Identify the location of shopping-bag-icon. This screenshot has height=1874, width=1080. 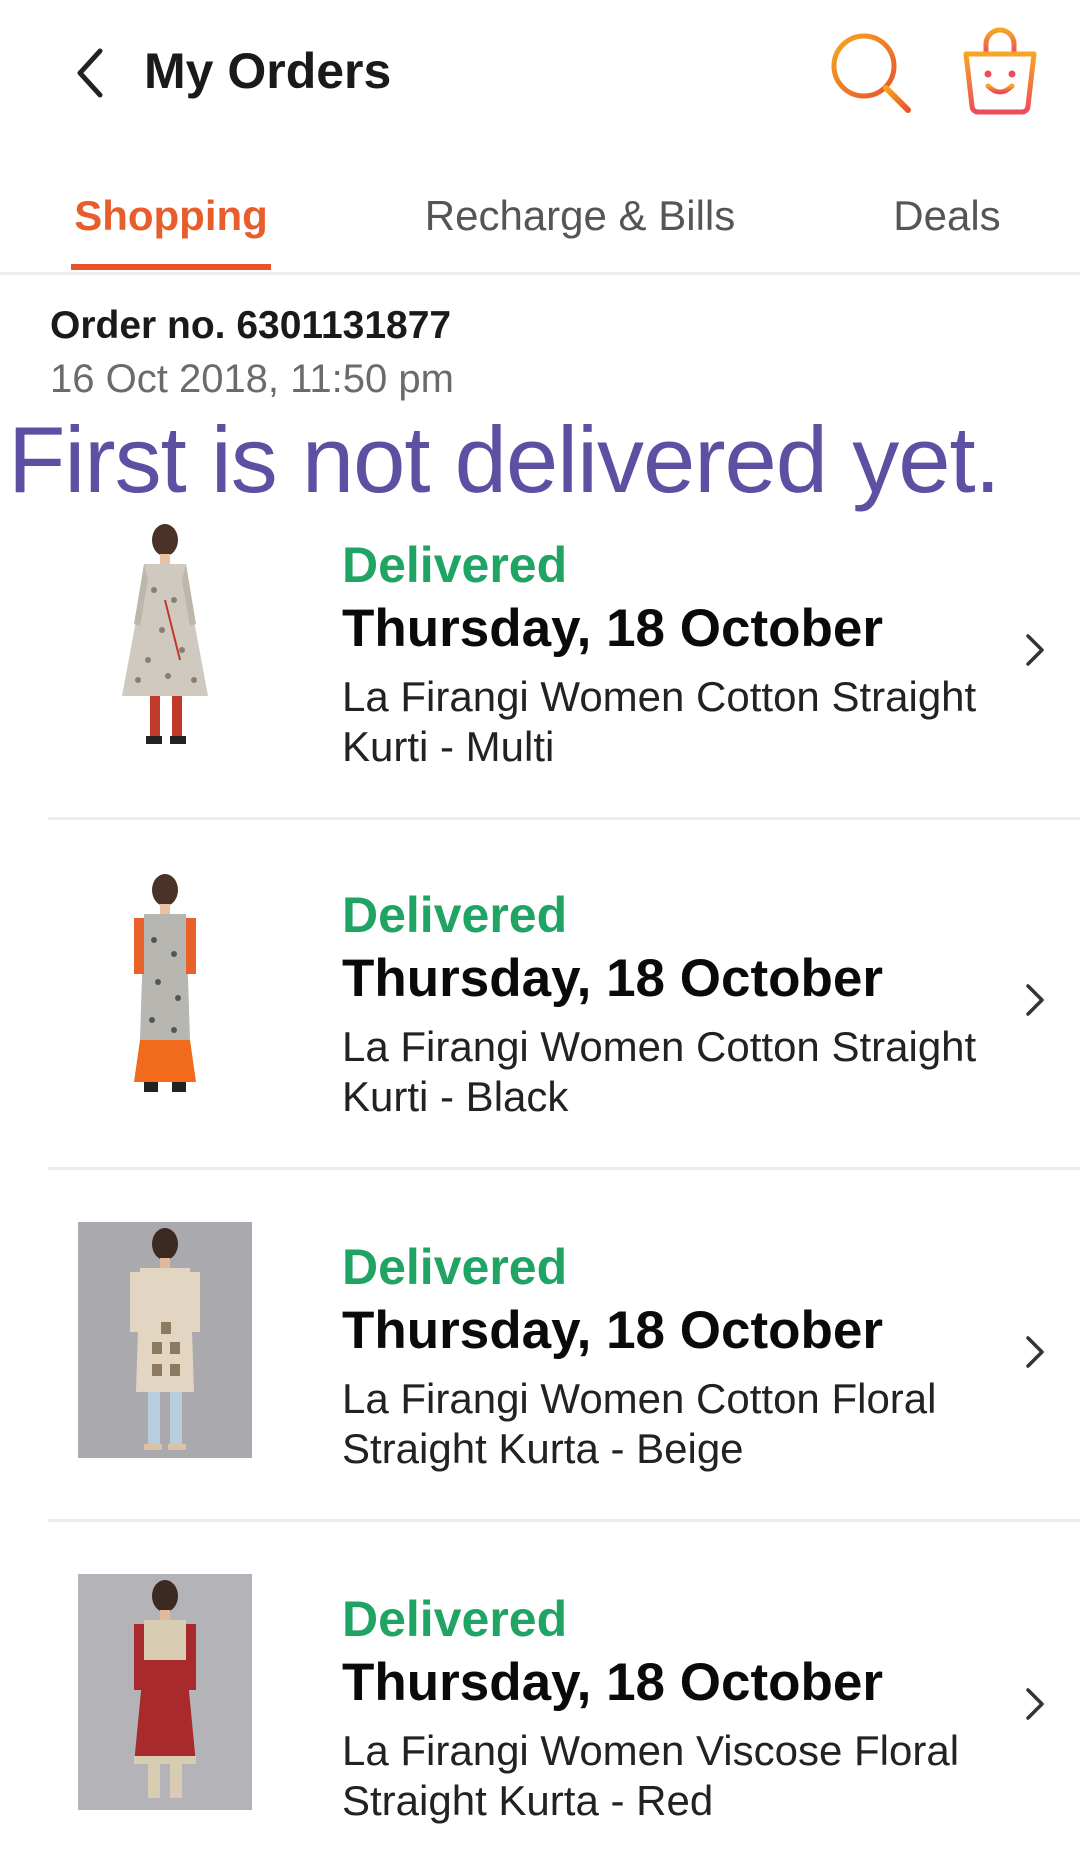
(1000, 71).